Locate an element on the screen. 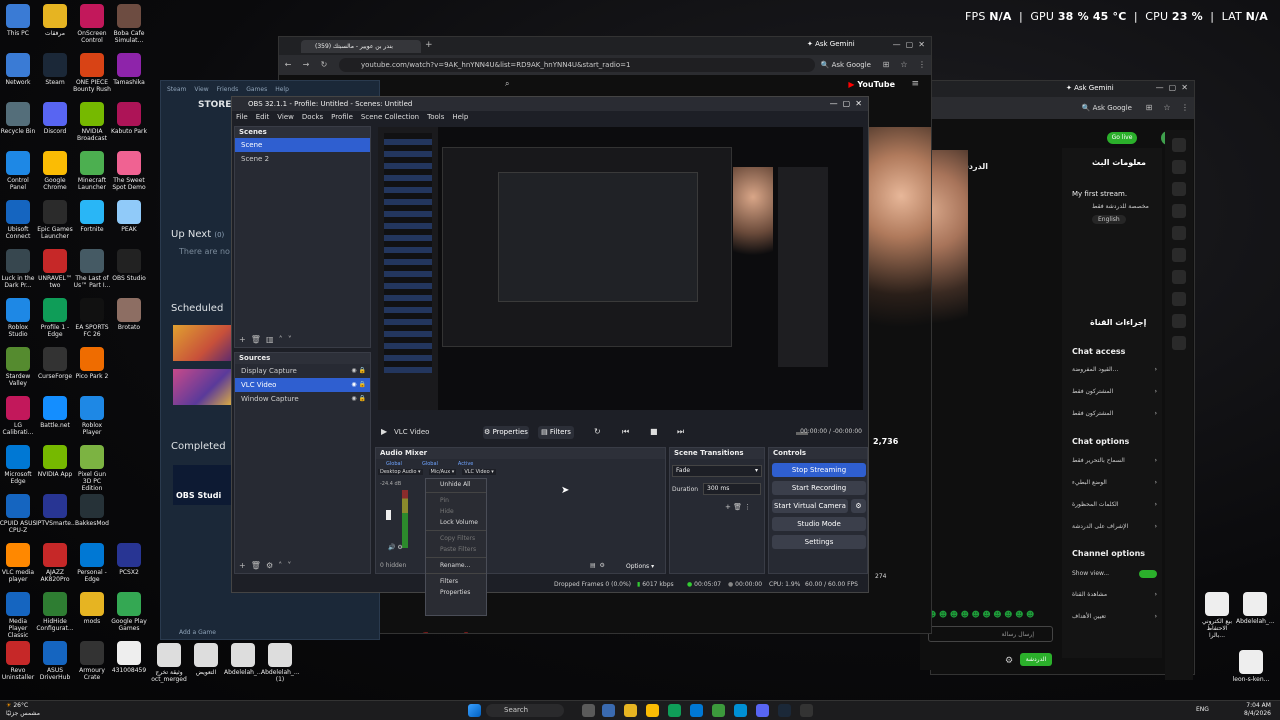 The height and width of the screenshot is (720, 1280). xbox-icon is located at coordinates (718, 710).